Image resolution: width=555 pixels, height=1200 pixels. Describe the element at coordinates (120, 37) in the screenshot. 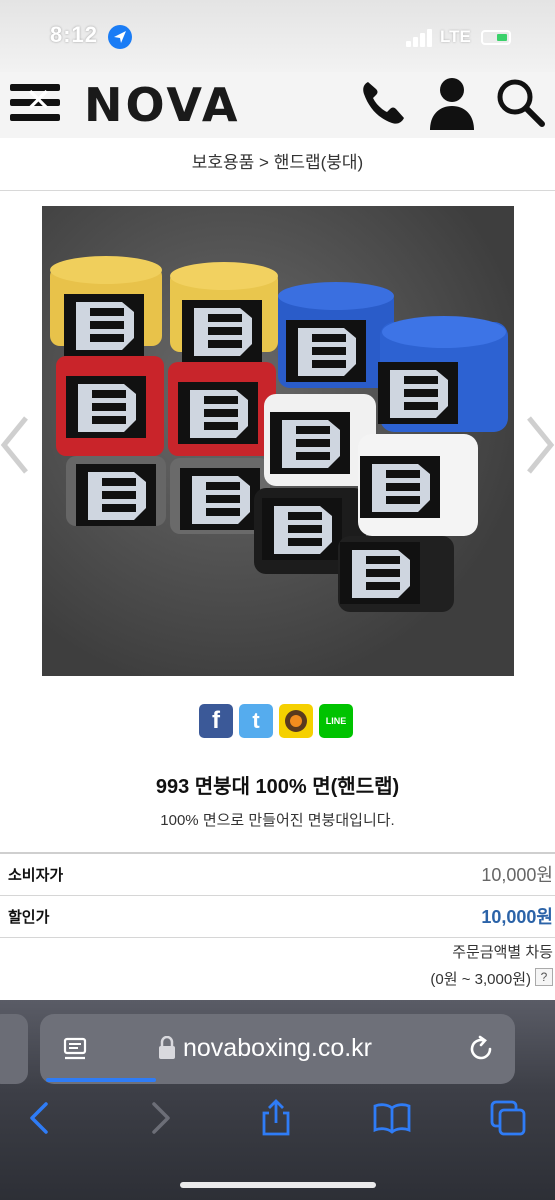

I see `location-icon` at that location.